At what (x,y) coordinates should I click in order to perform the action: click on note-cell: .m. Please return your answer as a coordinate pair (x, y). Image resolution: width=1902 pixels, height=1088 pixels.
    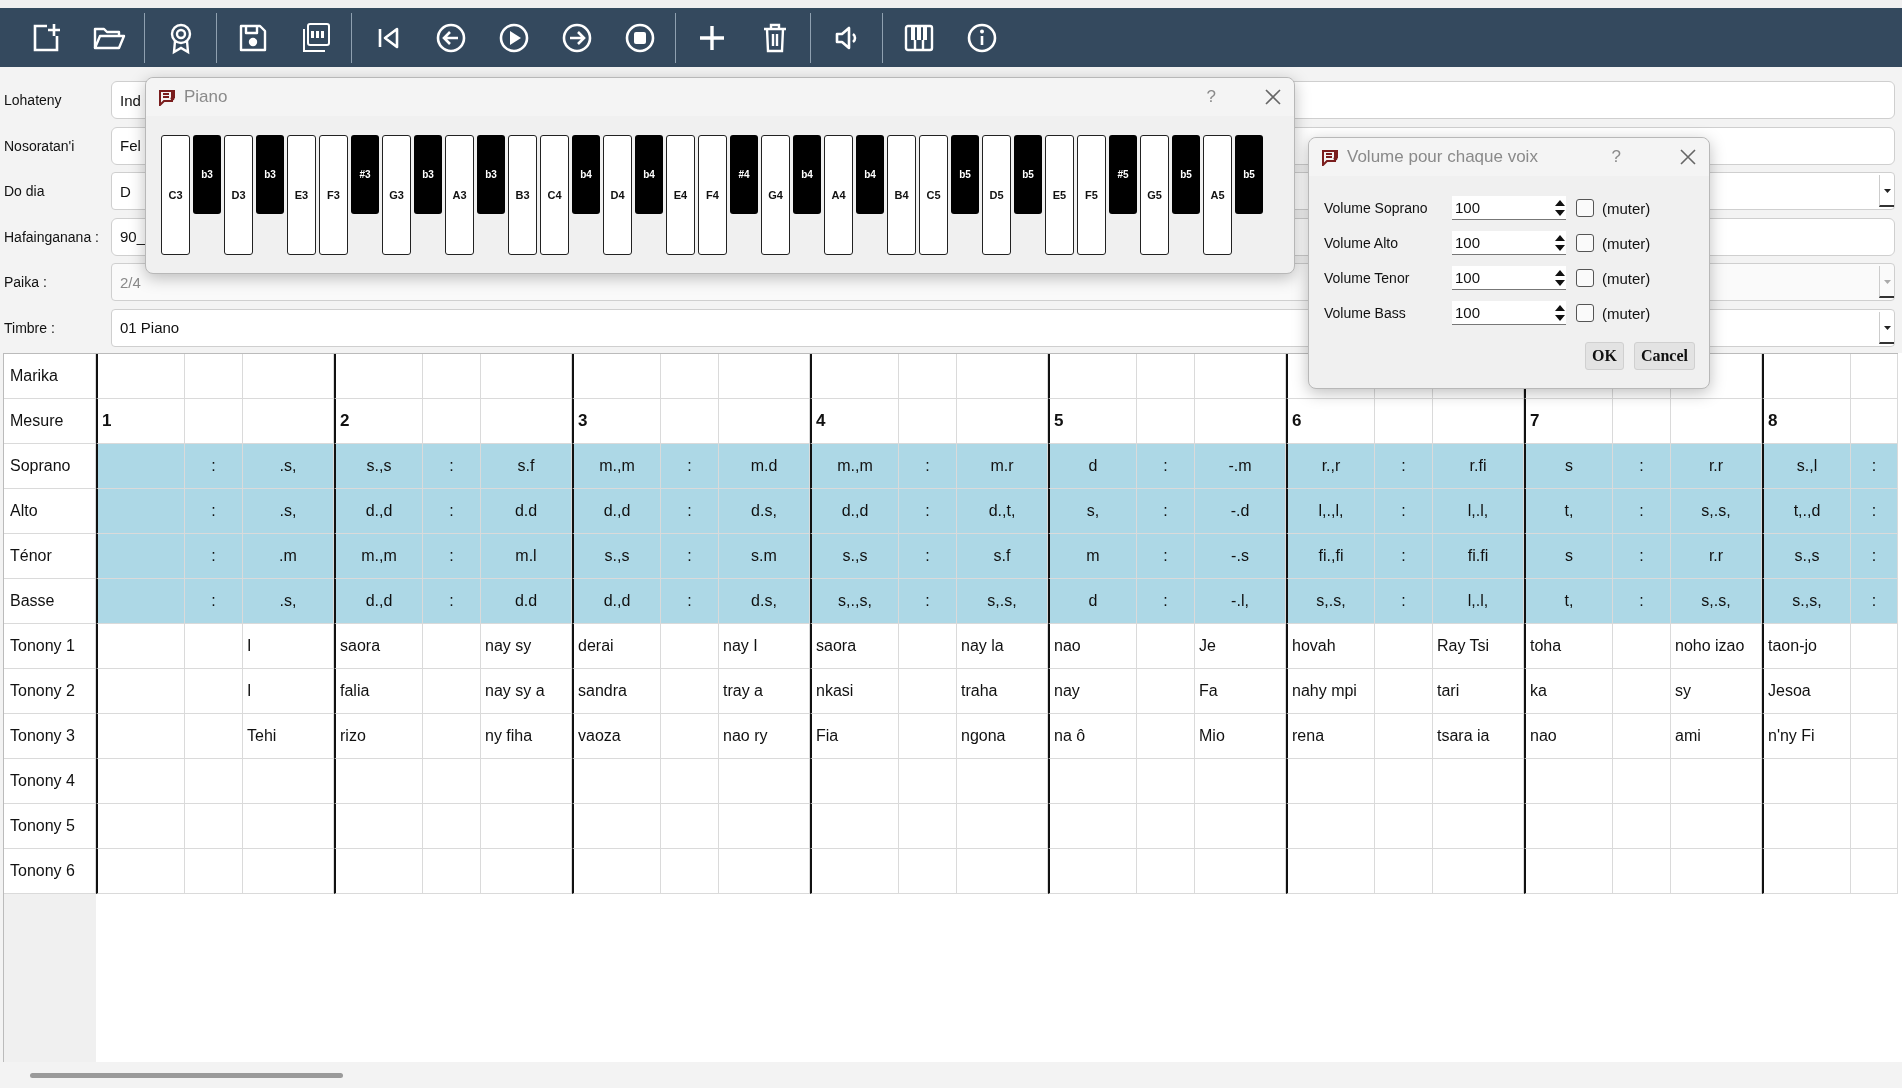
    Looking at the image, I should click on (288, 556).